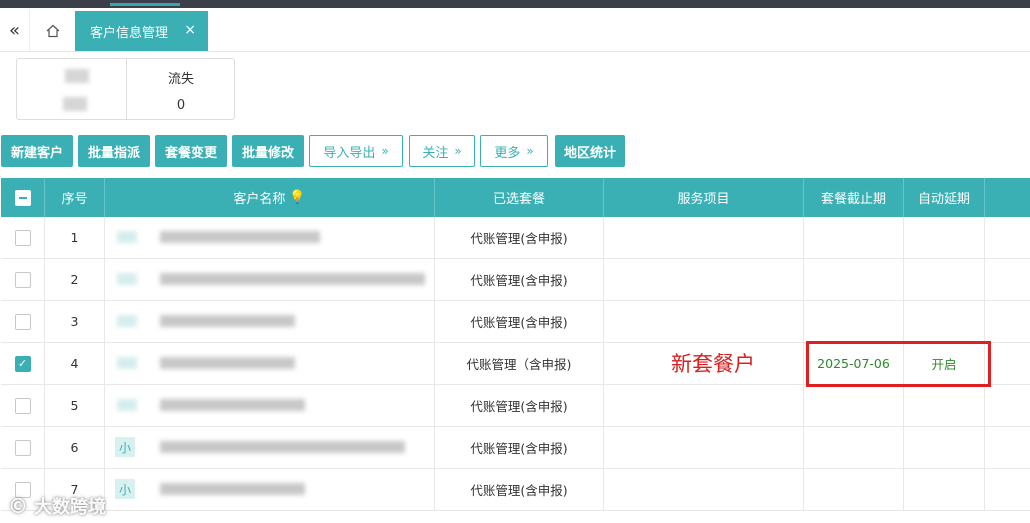 This screenshot has height=523, width=1030. Describe the element at coordinates (190, 30) in the screenshot. I see `tab-close-icon: ×` at that location.